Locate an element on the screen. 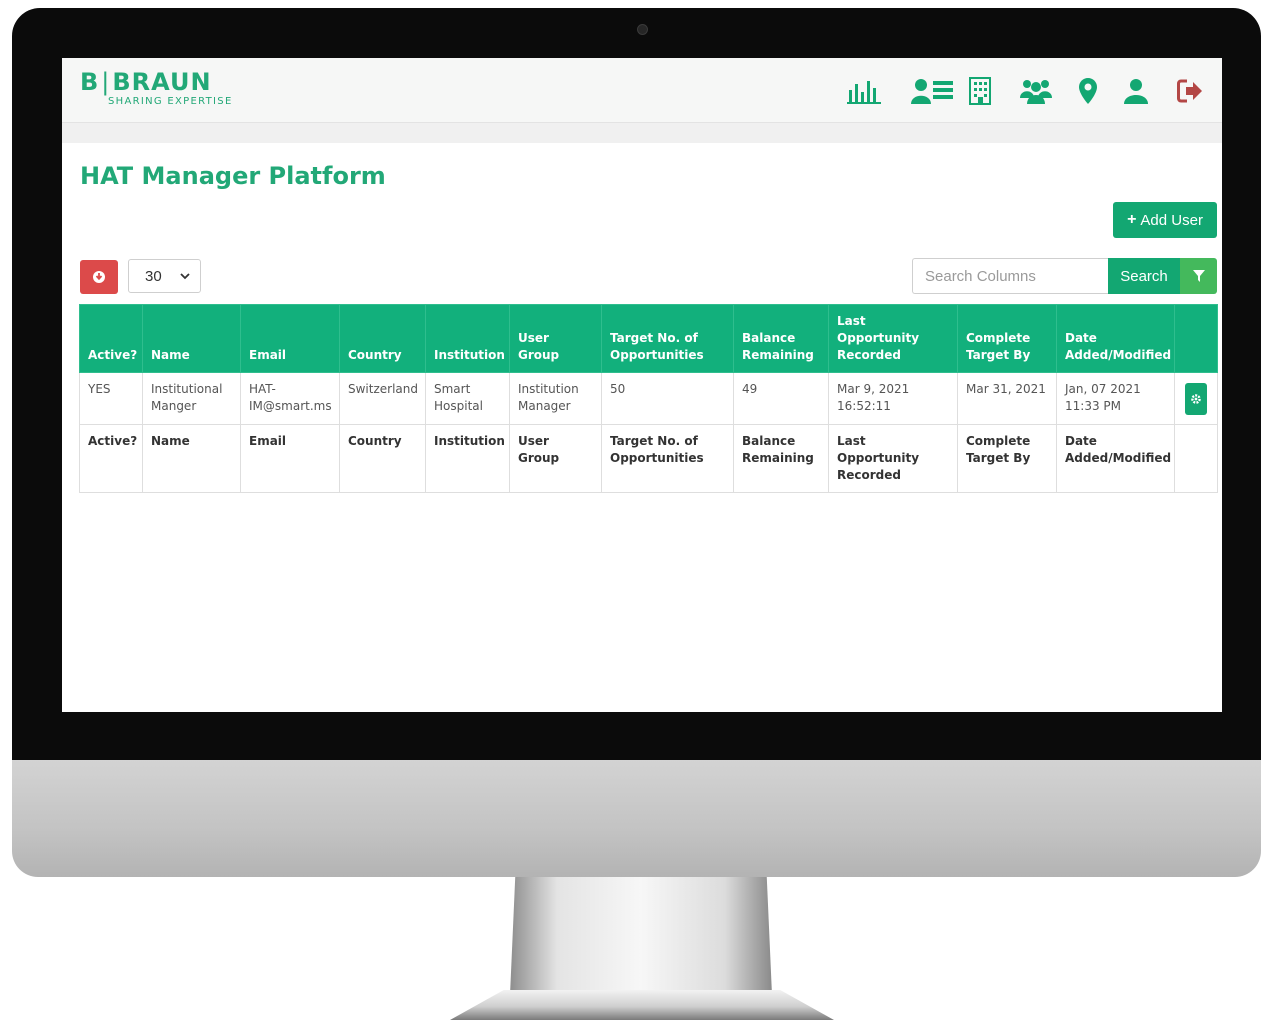 Image resolution: width=1261 pixels, height=1021 pixels. col-header-email: Email is located at coordinates (290, 338).